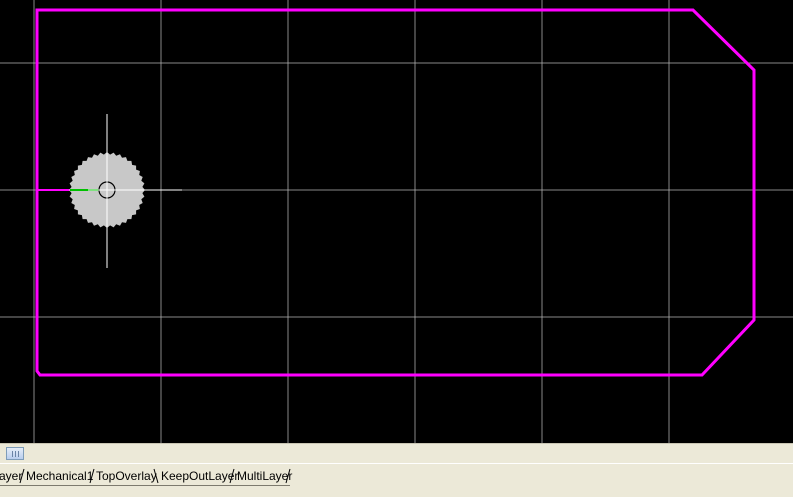 The image size is (793, 497). Describe the element at coordinates (200, 476) in the screenshot. I see `tab-keepout-layer: KeepOutLayer` at that location.